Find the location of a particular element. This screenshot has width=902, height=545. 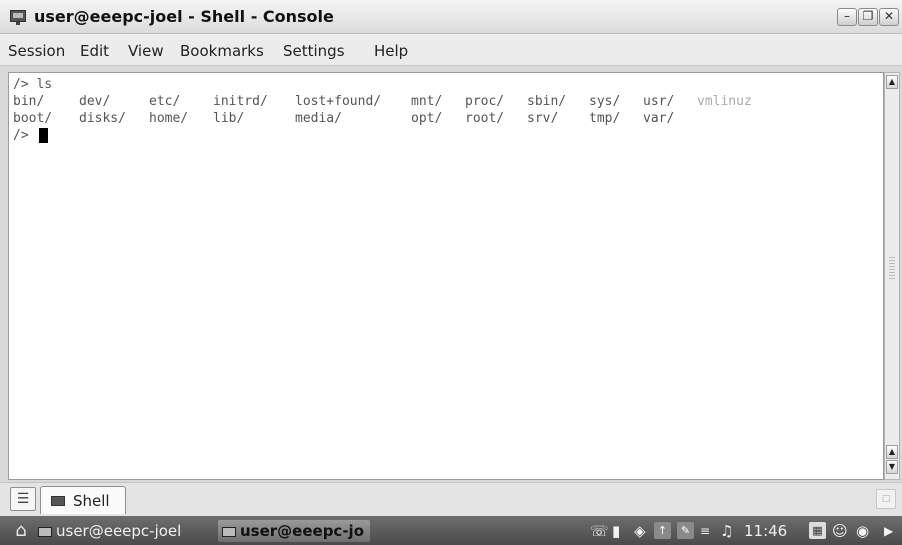

menu-help: Help is located at coordinates (391, 51).